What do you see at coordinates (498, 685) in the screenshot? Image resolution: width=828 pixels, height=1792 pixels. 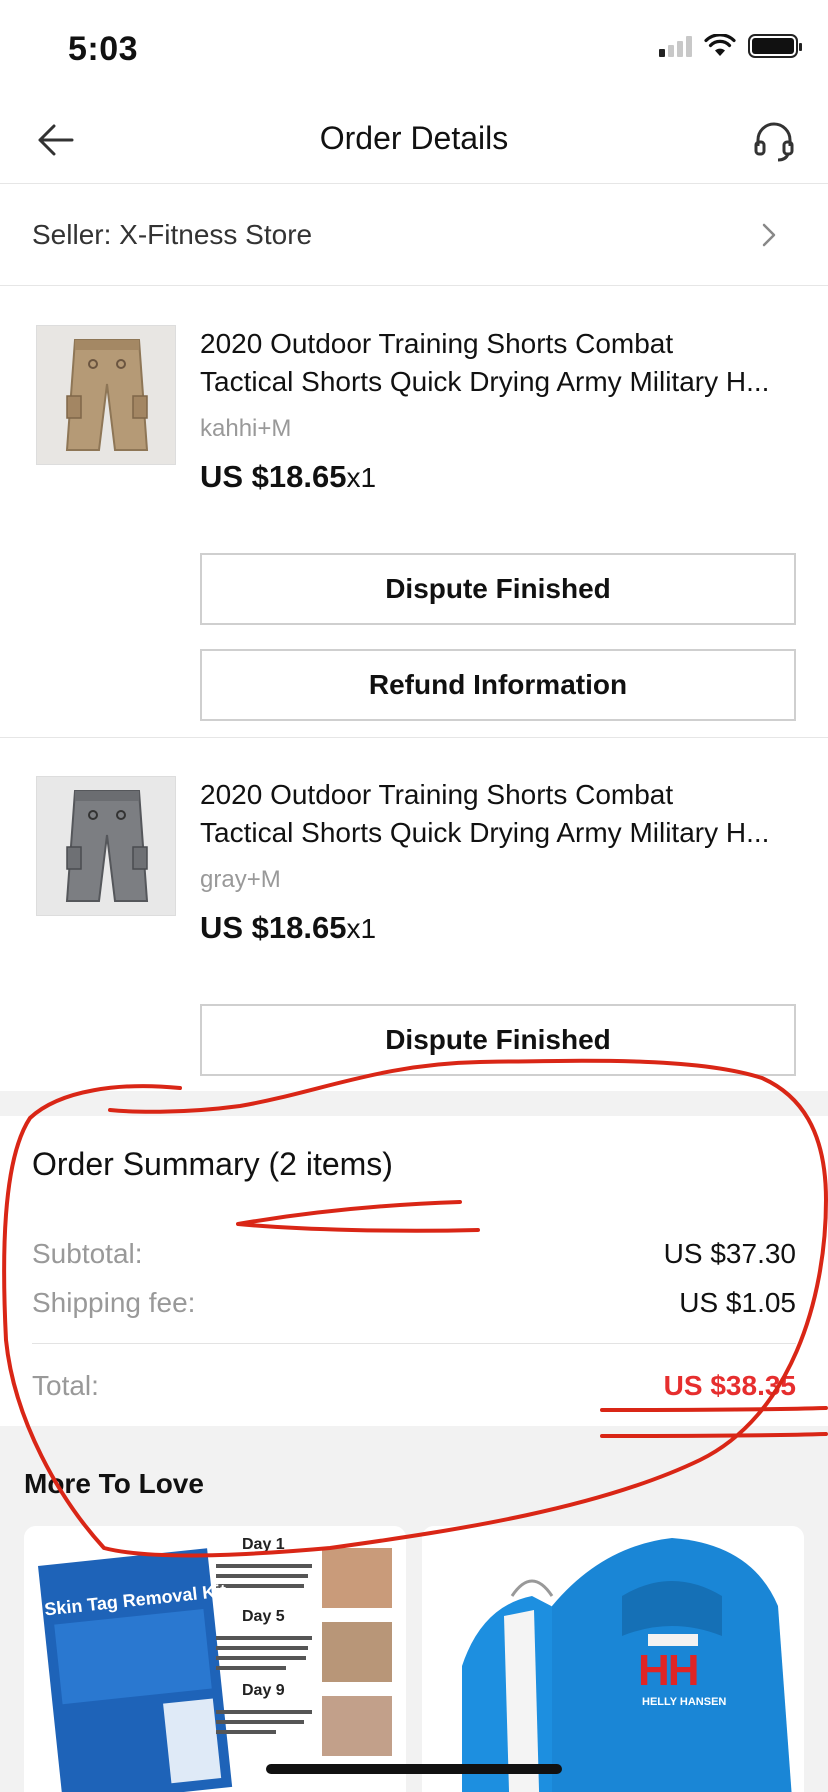 I see `refund-information-button: Refund Information` at bounding box center [498, 685].